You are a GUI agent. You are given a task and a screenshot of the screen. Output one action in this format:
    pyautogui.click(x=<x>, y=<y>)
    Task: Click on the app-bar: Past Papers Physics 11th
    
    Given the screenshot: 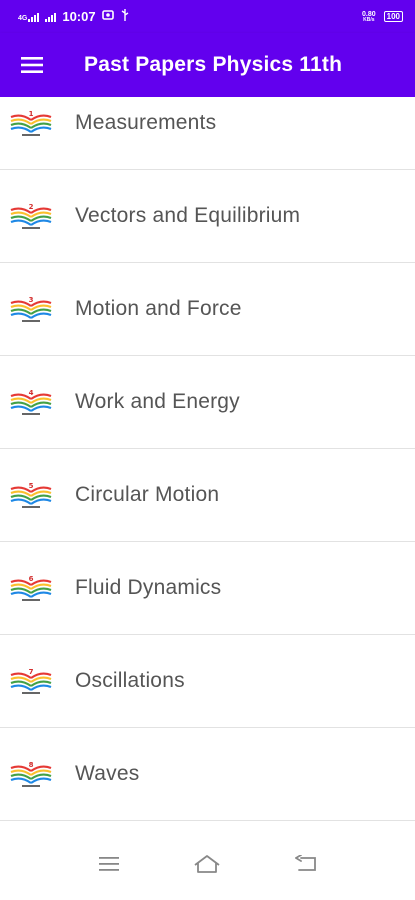 What is the action you would take?
    pyautogui.click(x=207, y=65)
    